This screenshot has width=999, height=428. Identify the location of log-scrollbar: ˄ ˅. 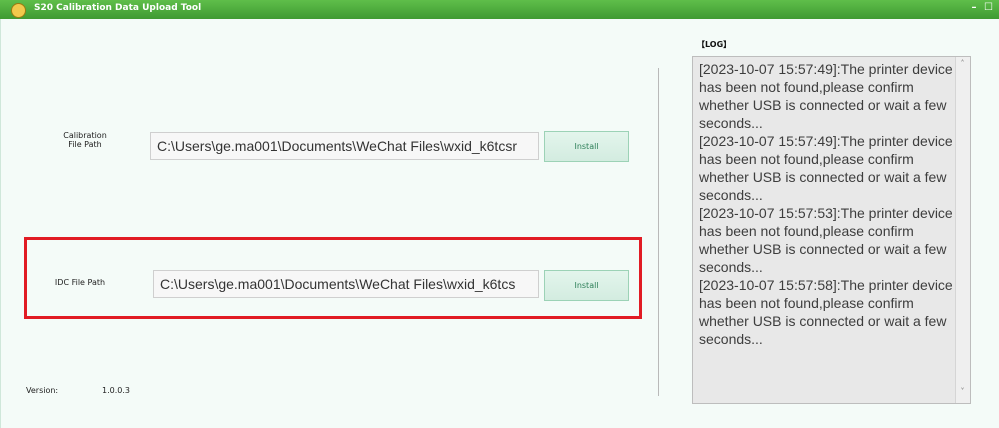
(962, 230).